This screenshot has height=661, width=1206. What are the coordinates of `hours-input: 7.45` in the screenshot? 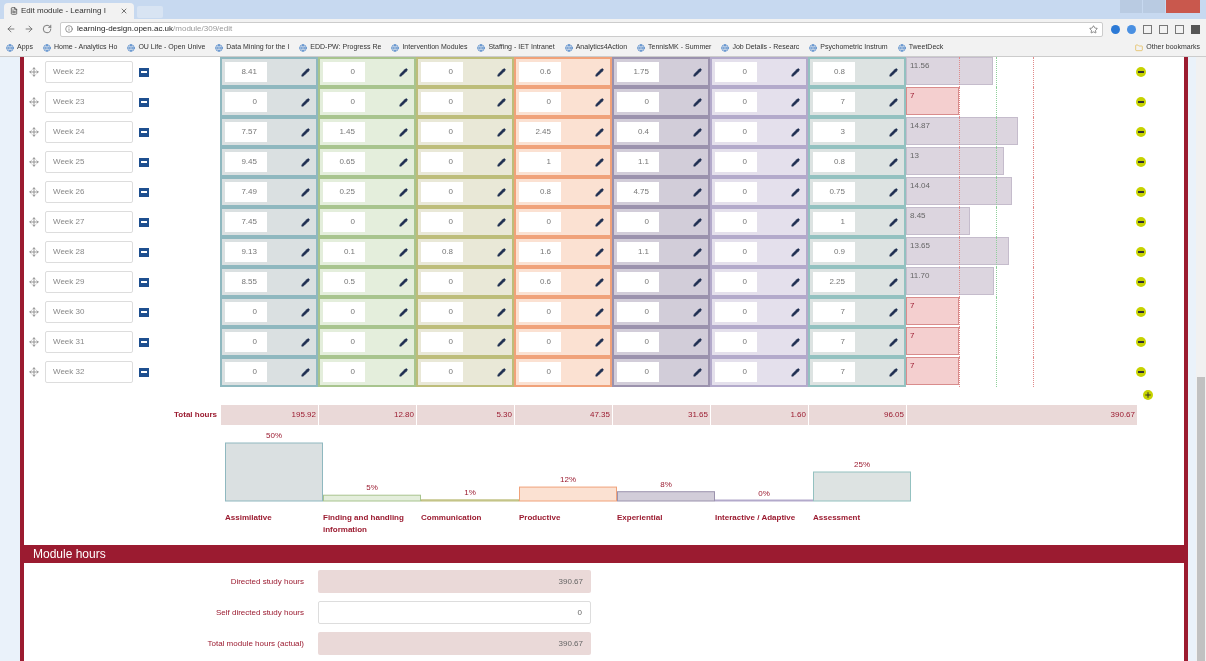 It's located at (246, 222).